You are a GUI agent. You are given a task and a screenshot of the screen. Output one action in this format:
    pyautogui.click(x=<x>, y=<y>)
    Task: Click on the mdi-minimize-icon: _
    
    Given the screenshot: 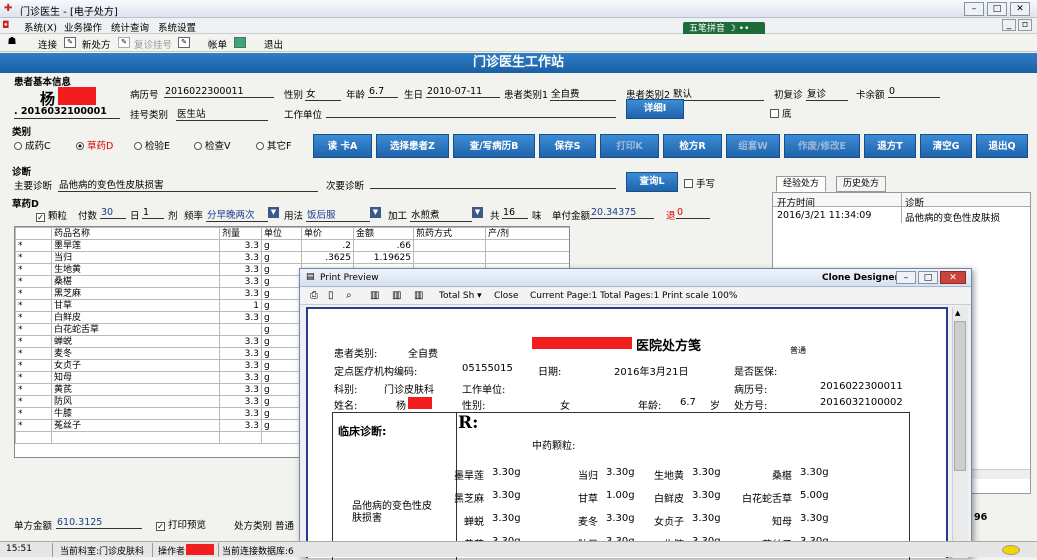 What is the action you would take?
    pyautogui.click(x=1009, y=25)
    